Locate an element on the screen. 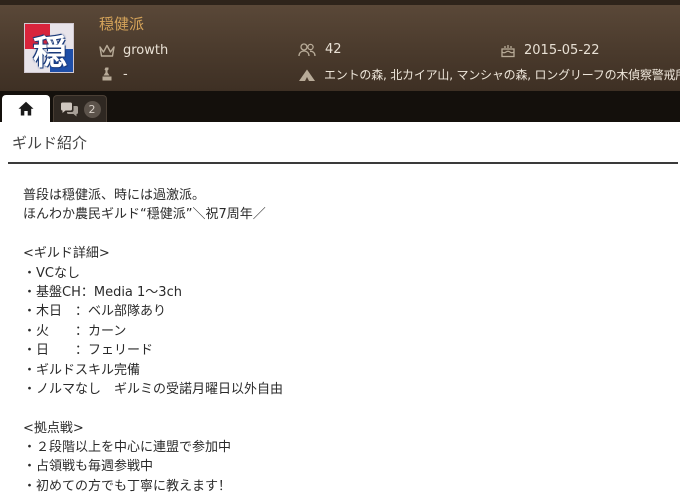 Image resolution: width=680 pixels, height=501 pixels. tent-icon is located at coordinates (307, 75).